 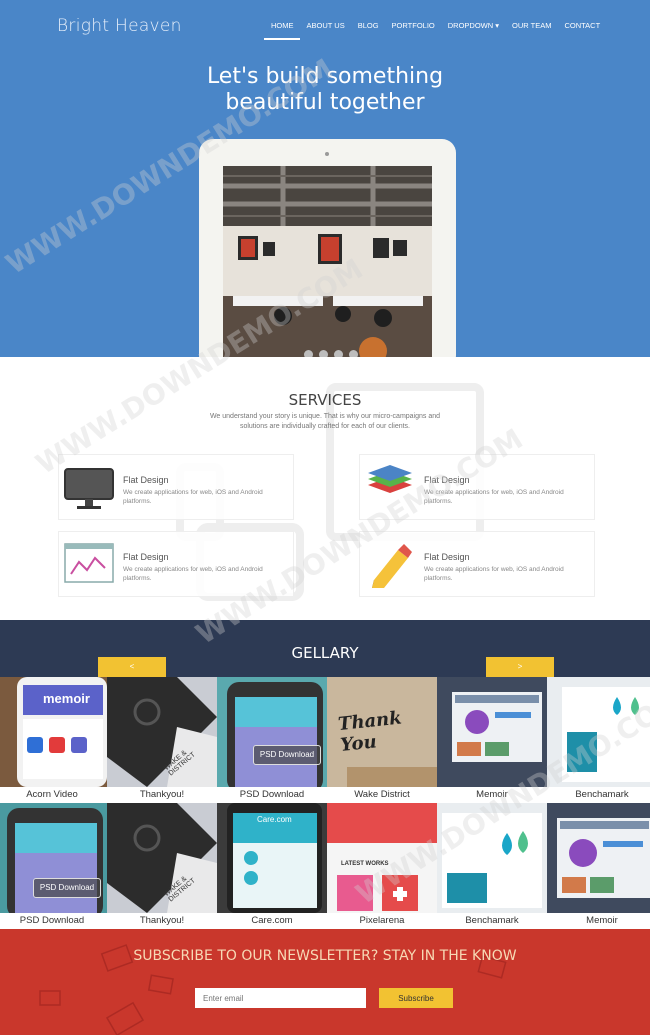 What do you see at coordinates (119, 26) in the screenshot?
I see `brand-logo: Bright Heaven` at bounding box center [119, 26].